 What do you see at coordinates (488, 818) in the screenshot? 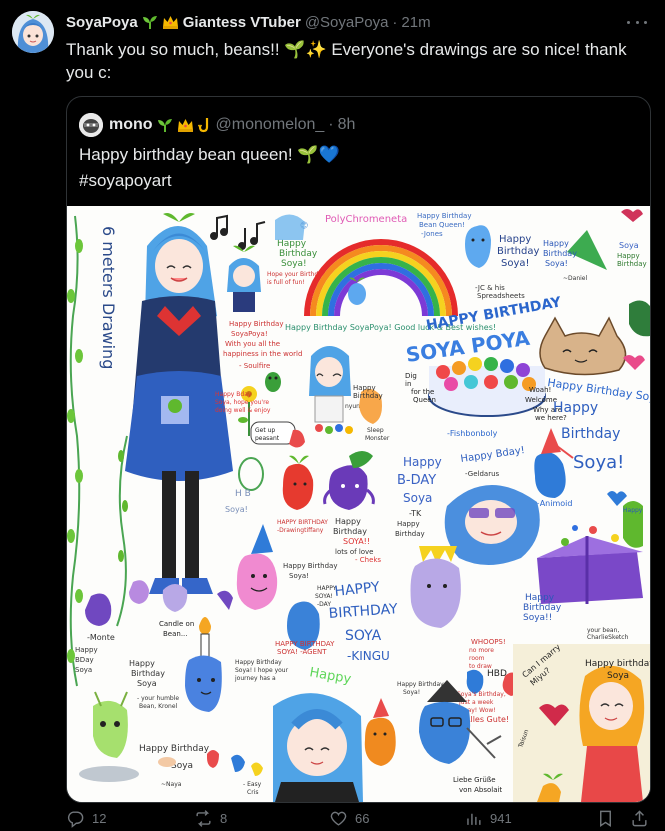
I see `views-button: 941` at bounding box center [488, 818].